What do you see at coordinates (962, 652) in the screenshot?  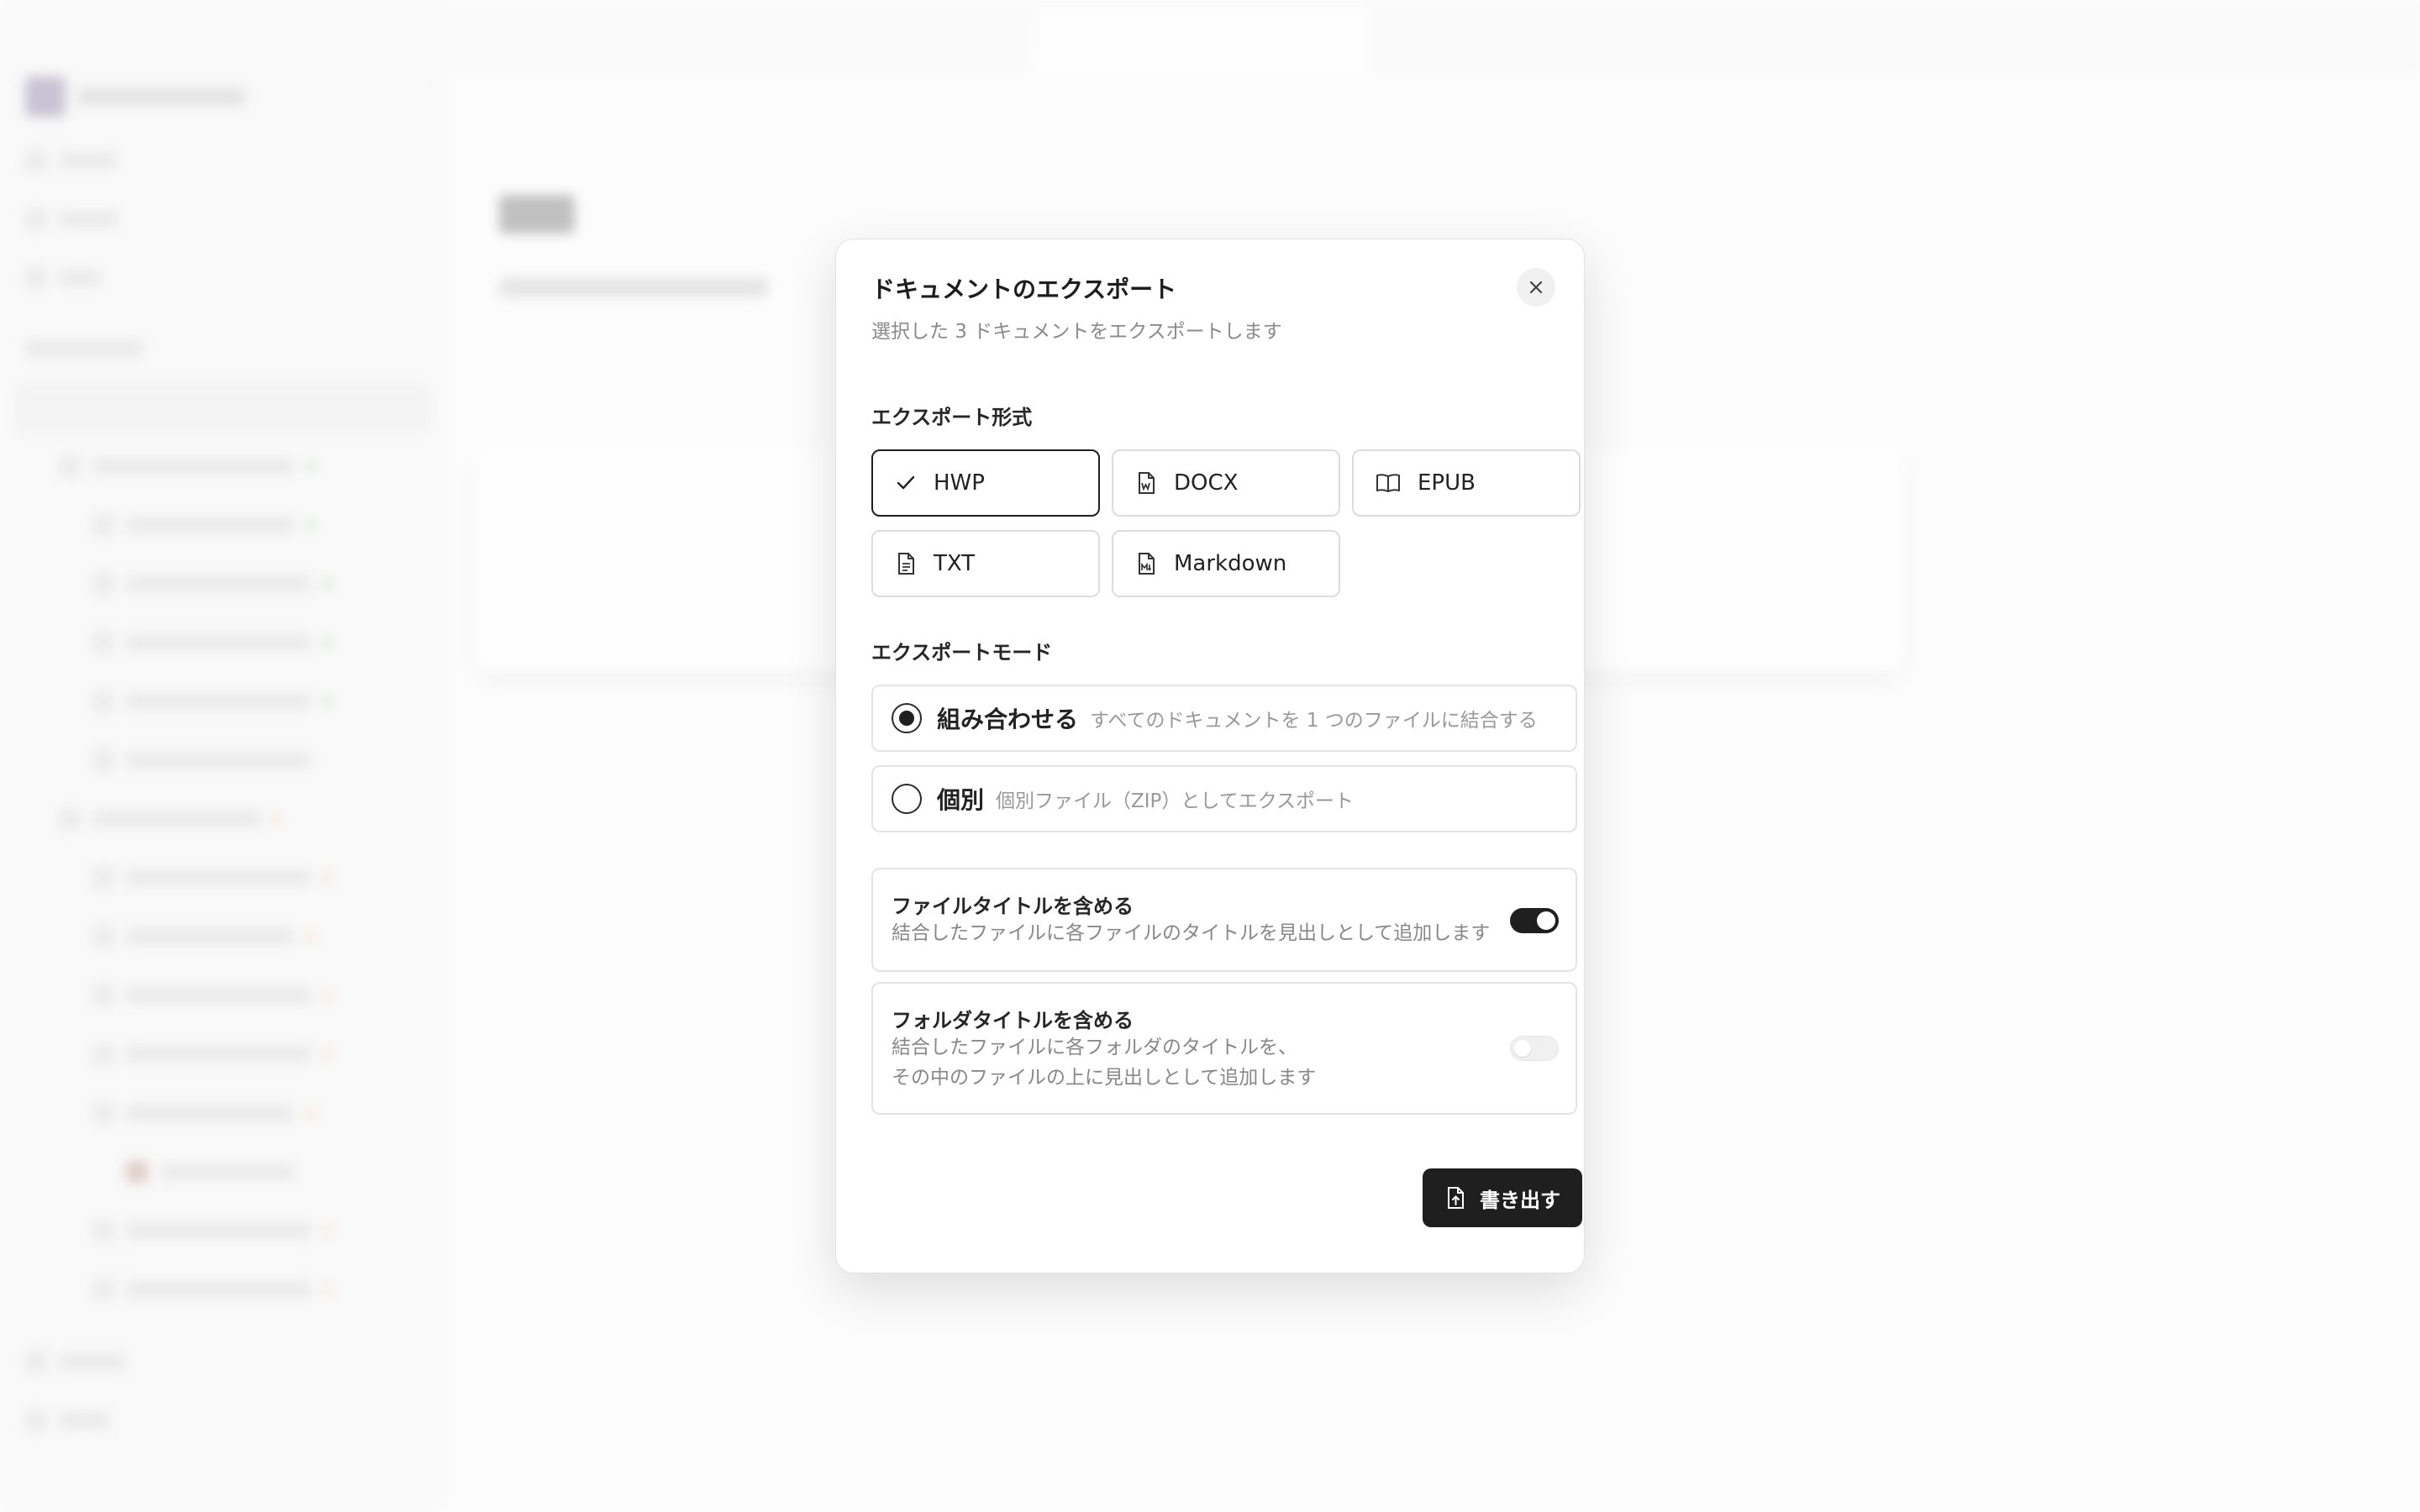 I see `mode-section-label: エクスポートモード` at bounding box center [962, 652].